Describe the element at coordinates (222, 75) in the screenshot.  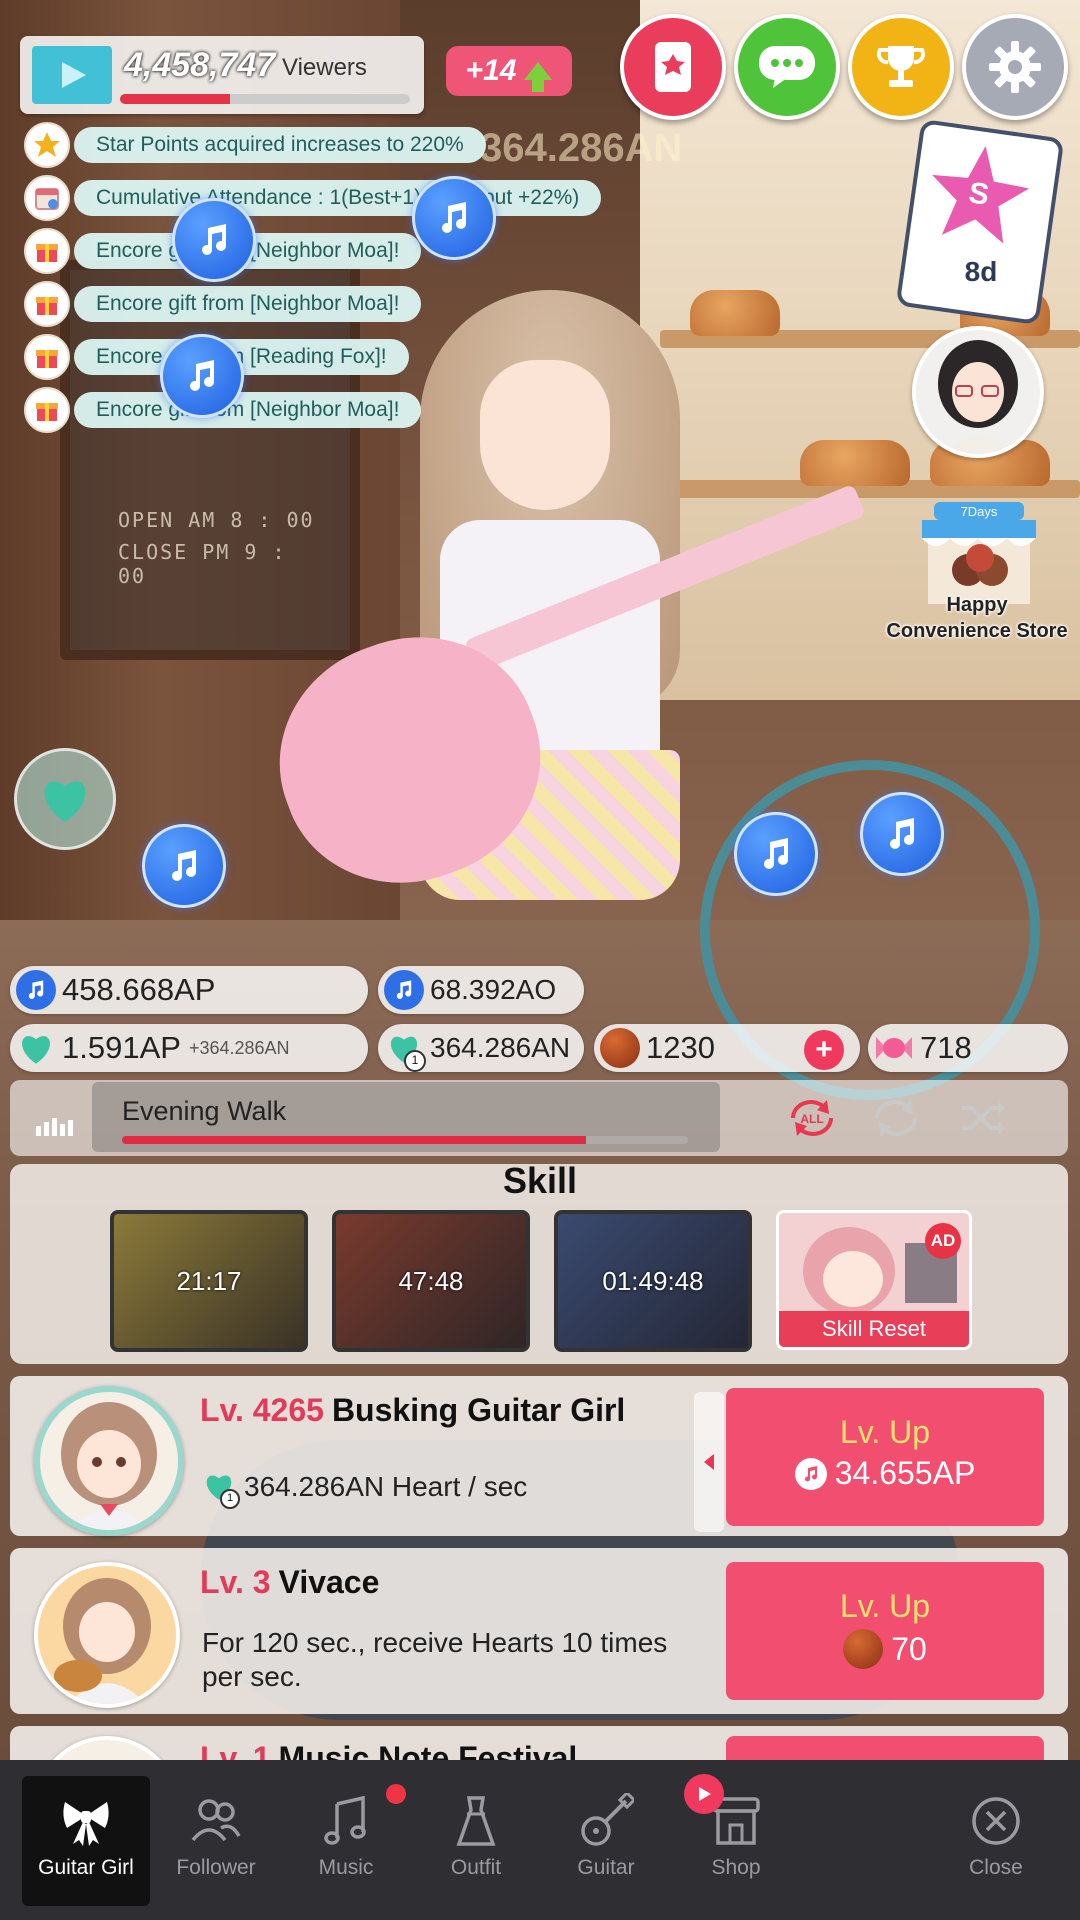
I see `viewer-counter: 4,458,747 Viewers` at that location.